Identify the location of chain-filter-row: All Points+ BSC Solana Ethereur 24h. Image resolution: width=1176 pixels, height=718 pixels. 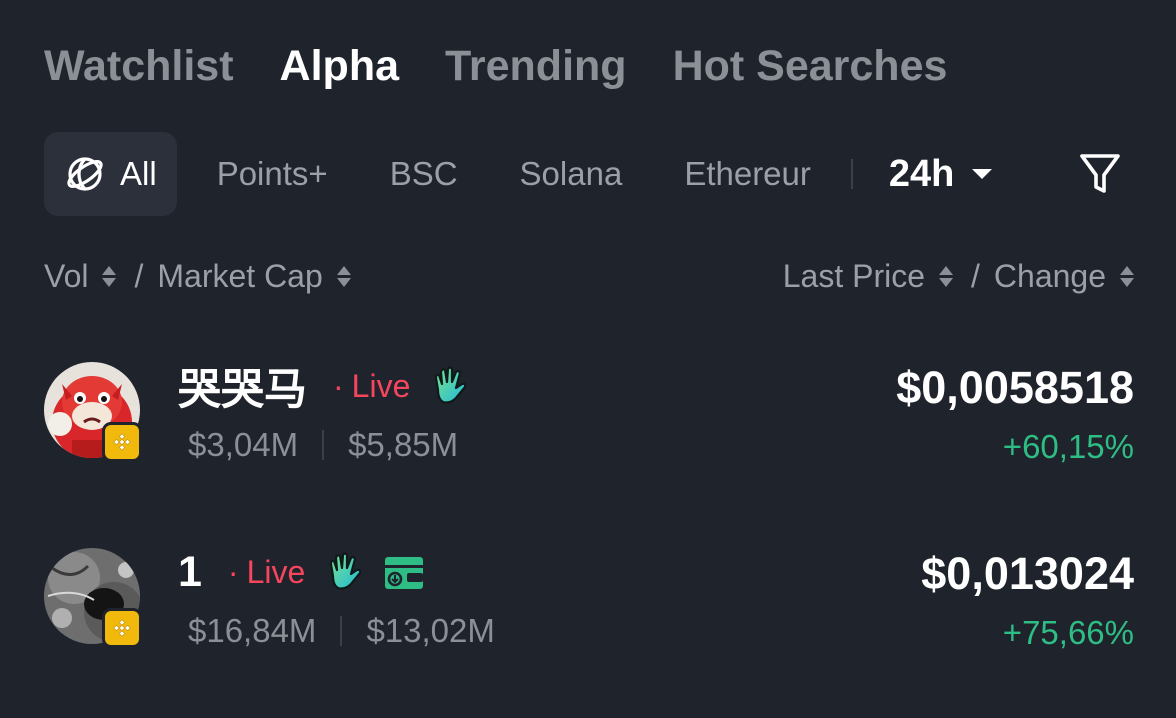
(589, 174).